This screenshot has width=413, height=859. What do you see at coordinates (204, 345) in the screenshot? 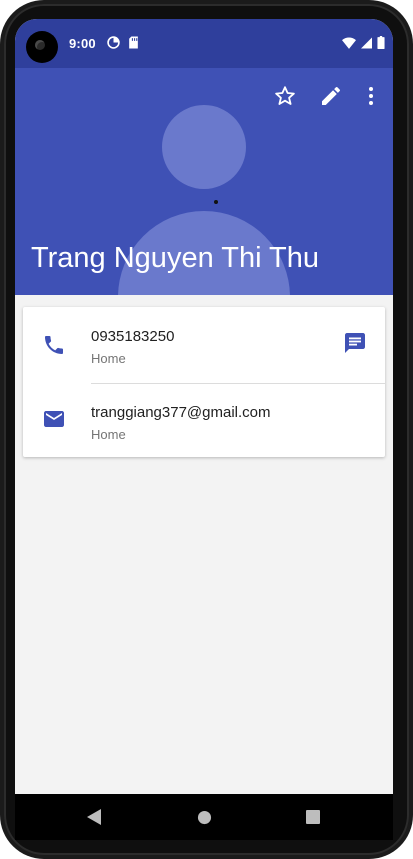
I see `phone-row: 0935183250 Home` at bounding box center [204, 345].